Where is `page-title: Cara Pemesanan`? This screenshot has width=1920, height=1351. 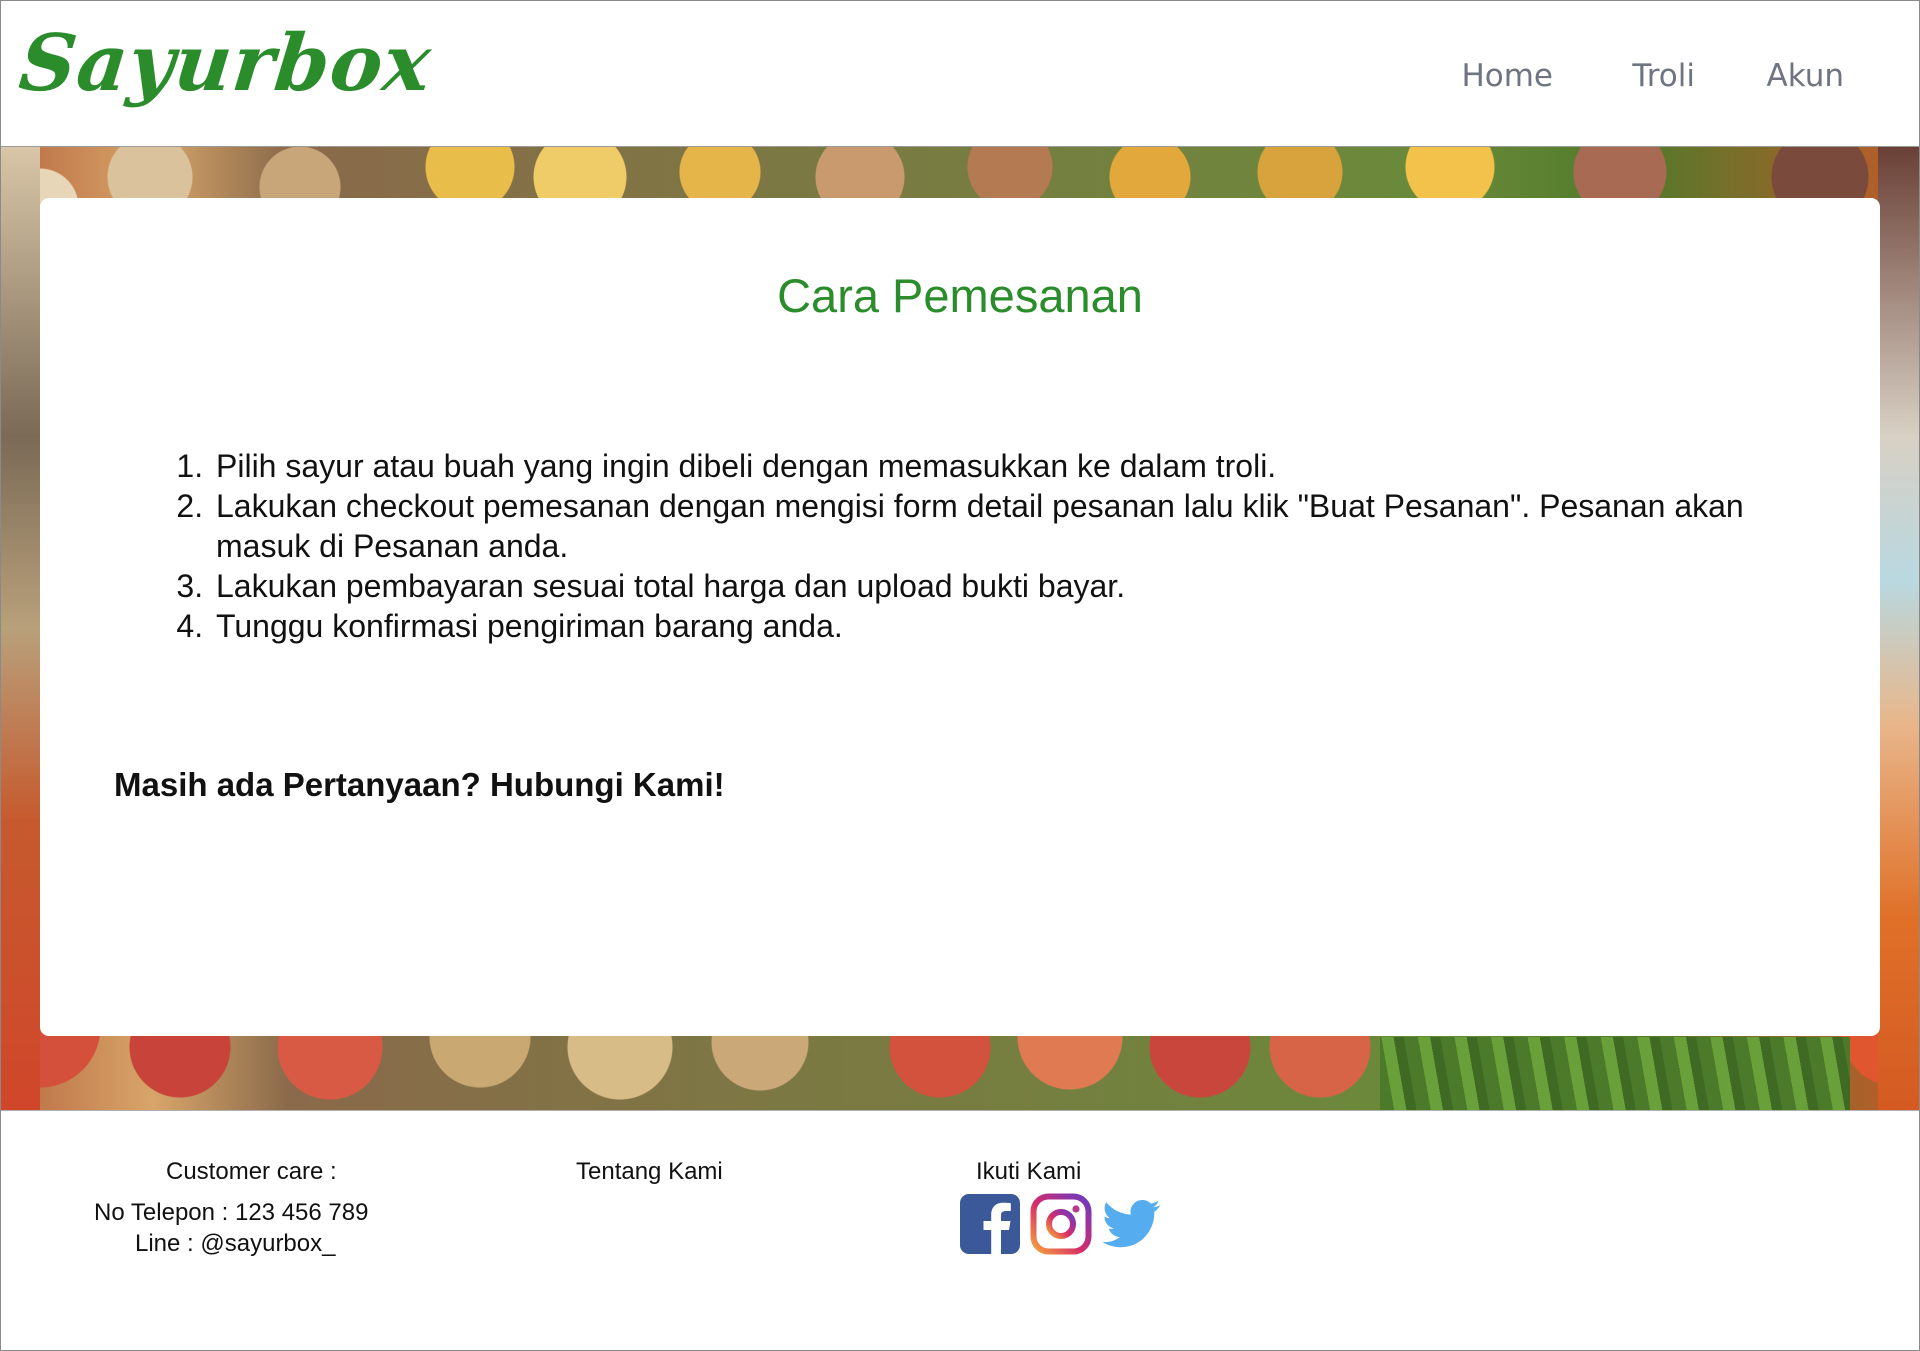
page-title: Cara Pemesanan is located at coordinates (960, 295).